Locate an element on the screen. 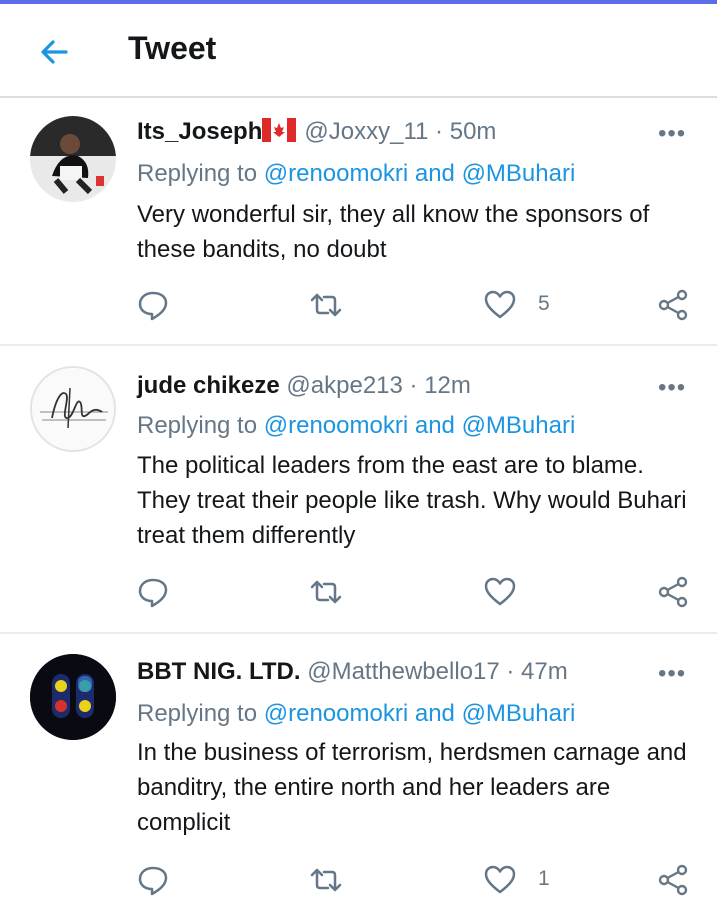  canada-flag-icon is located at coordinates (279, 133).